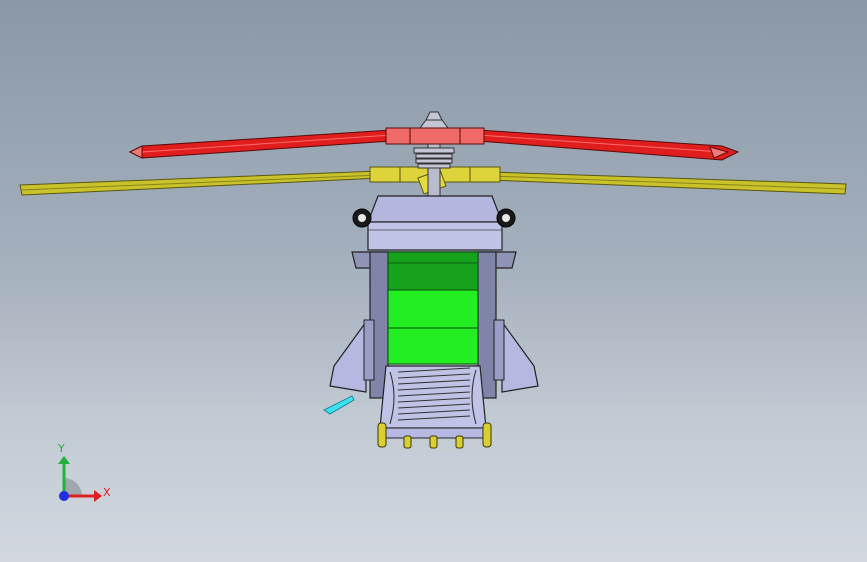  Describe the element at coordinates (80, 479) in the screenshot. I see `axis-triad` at that location.